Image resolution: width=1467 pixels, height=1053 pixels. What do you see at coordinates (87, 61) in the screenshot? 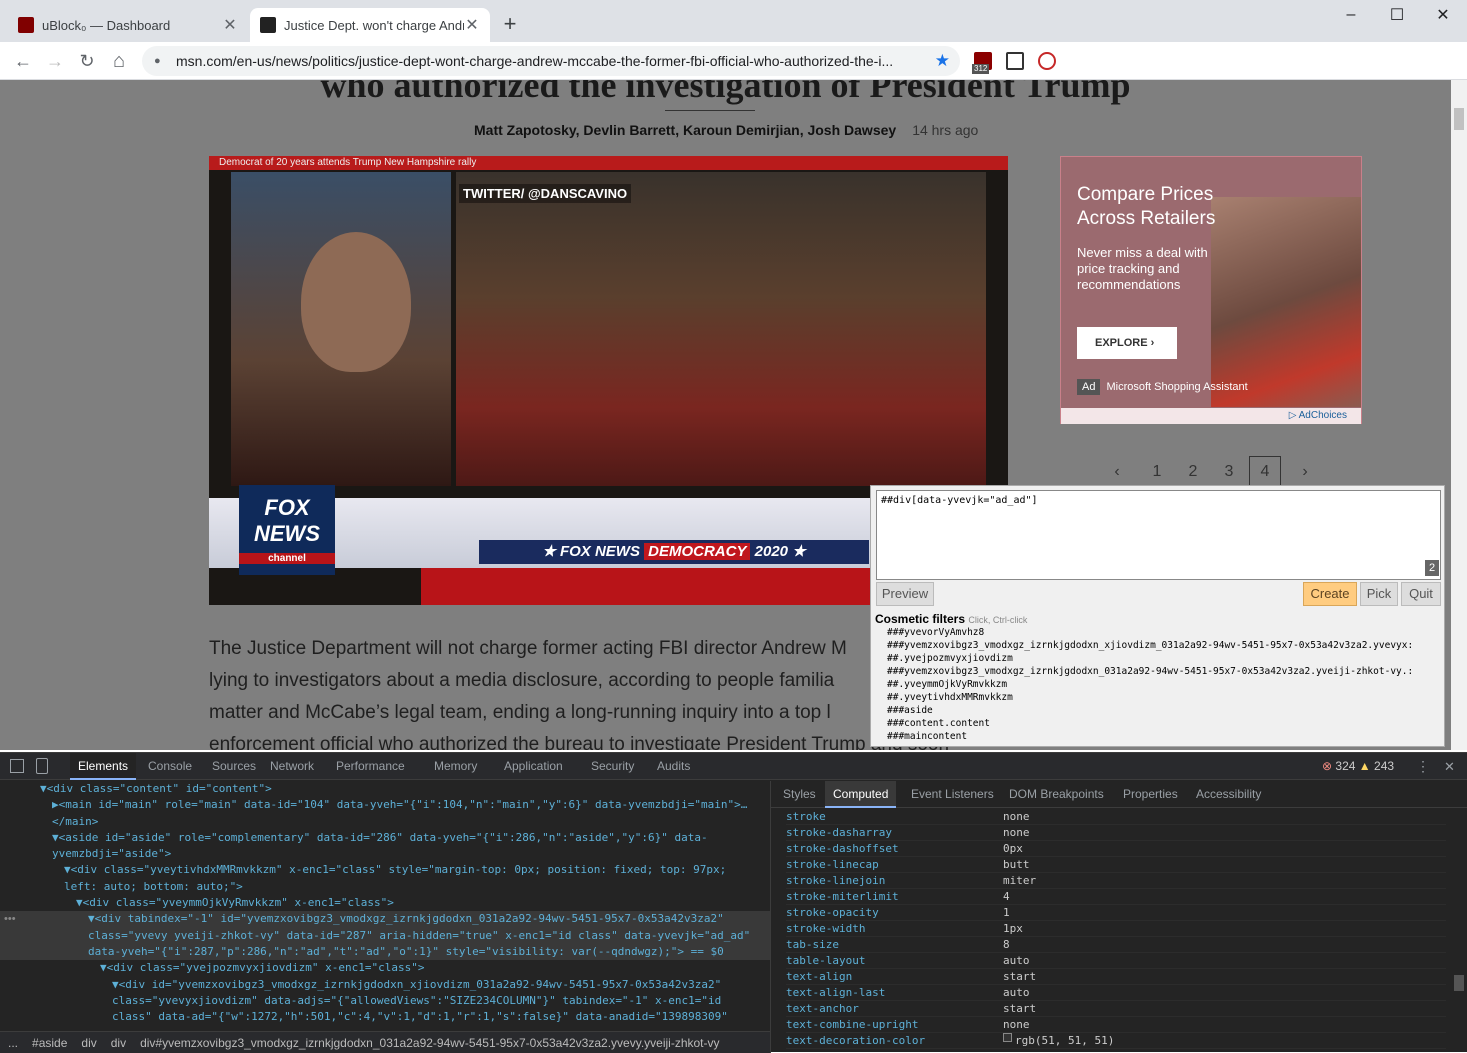
I see `reload-button: ↻` at bounding box center [87, 61].